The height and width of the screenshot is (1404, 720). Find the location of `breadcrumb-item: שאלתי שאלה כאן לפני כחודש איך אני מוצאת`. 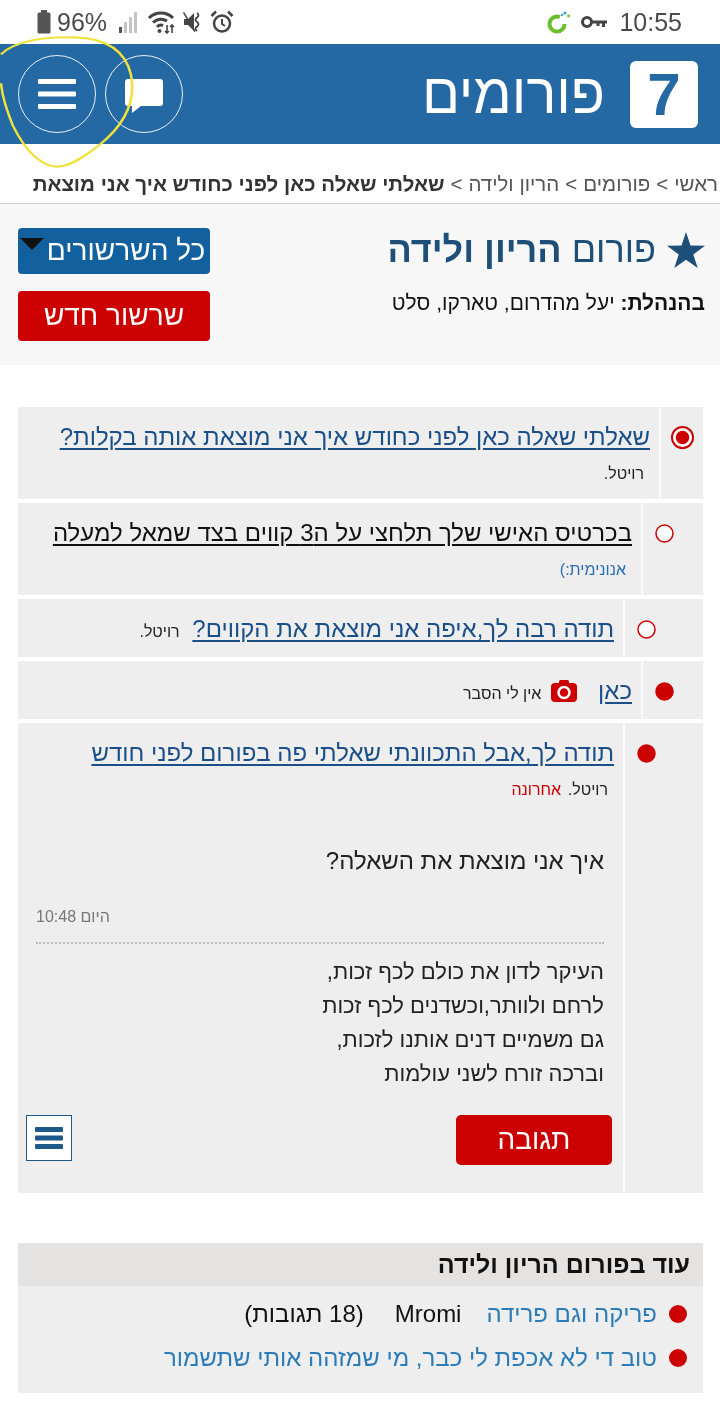

breadcrumb-item: שאלתי שאלה כאן לפני כחודש איך אני מוצאת is located at coordinates (238, 184).